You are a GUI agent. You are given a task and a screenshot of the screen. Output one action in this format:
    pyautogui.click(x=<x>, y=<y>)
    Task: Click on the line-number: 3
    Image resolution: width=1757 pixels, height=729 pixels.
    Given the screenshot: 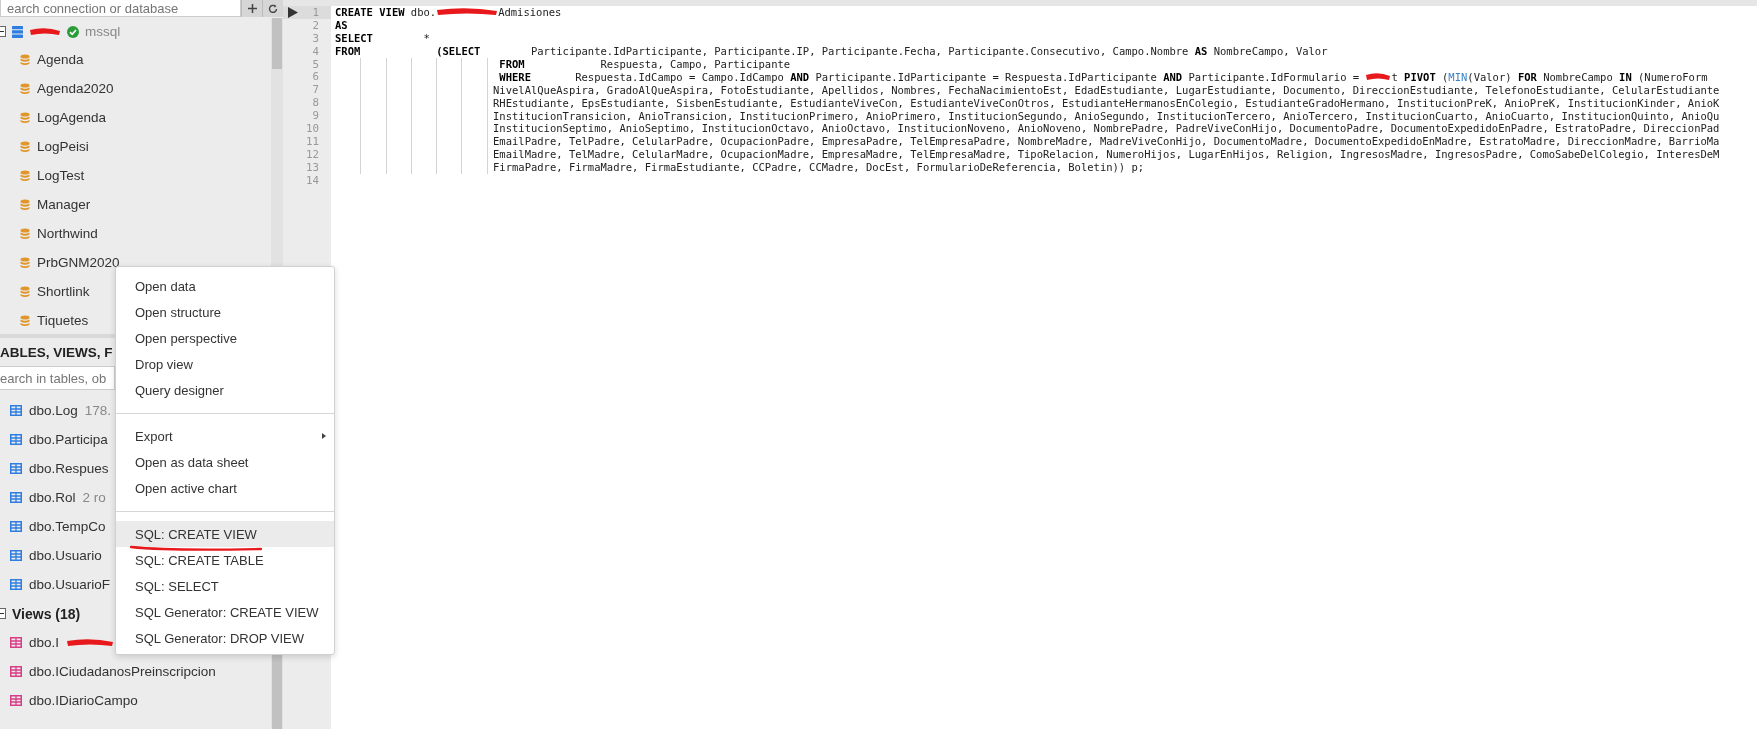 What is the action you would take?
    pyautogui.click(x=315, y=38)
    